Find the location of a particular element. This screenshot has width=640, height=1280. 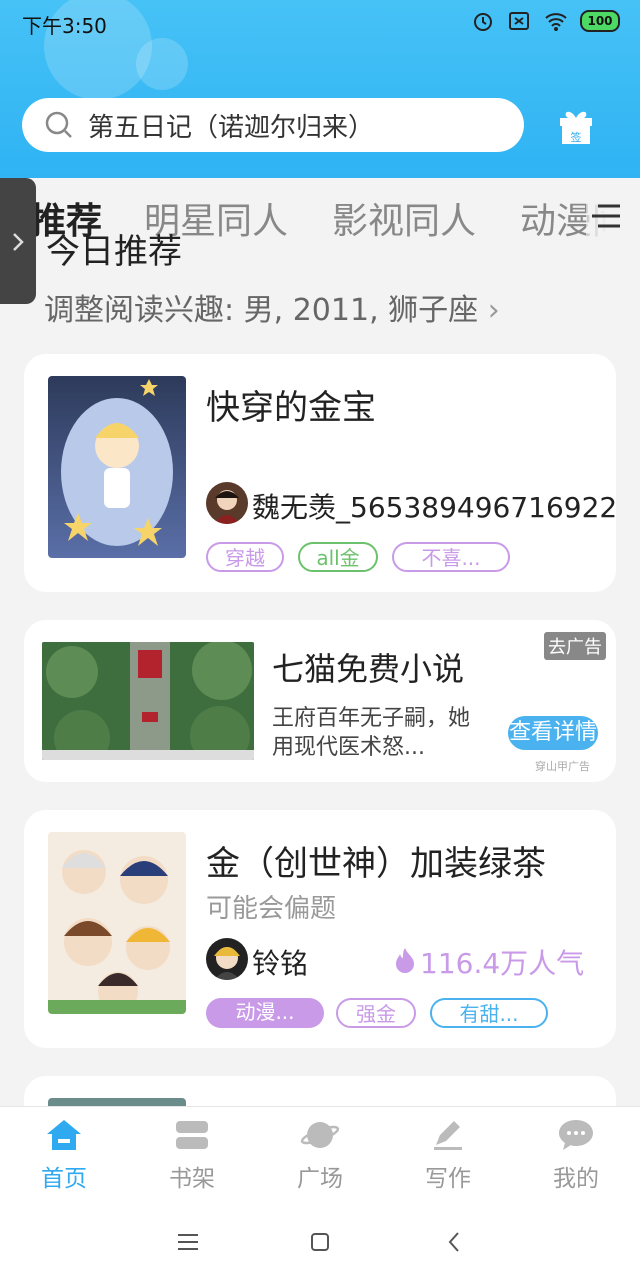

gift-icon: 签 is located at coordinates (576, 127).